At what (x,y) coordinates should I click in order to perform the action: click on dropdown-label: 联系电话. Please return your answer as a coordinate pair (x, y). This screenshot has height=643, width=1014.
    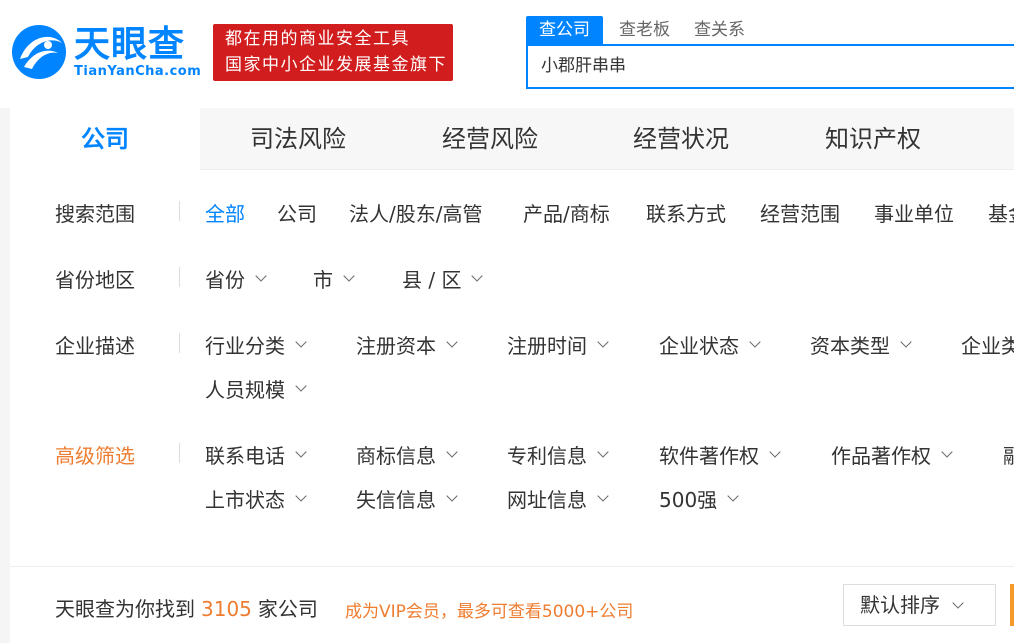
    Looking at the image, I should click on (245, 456).